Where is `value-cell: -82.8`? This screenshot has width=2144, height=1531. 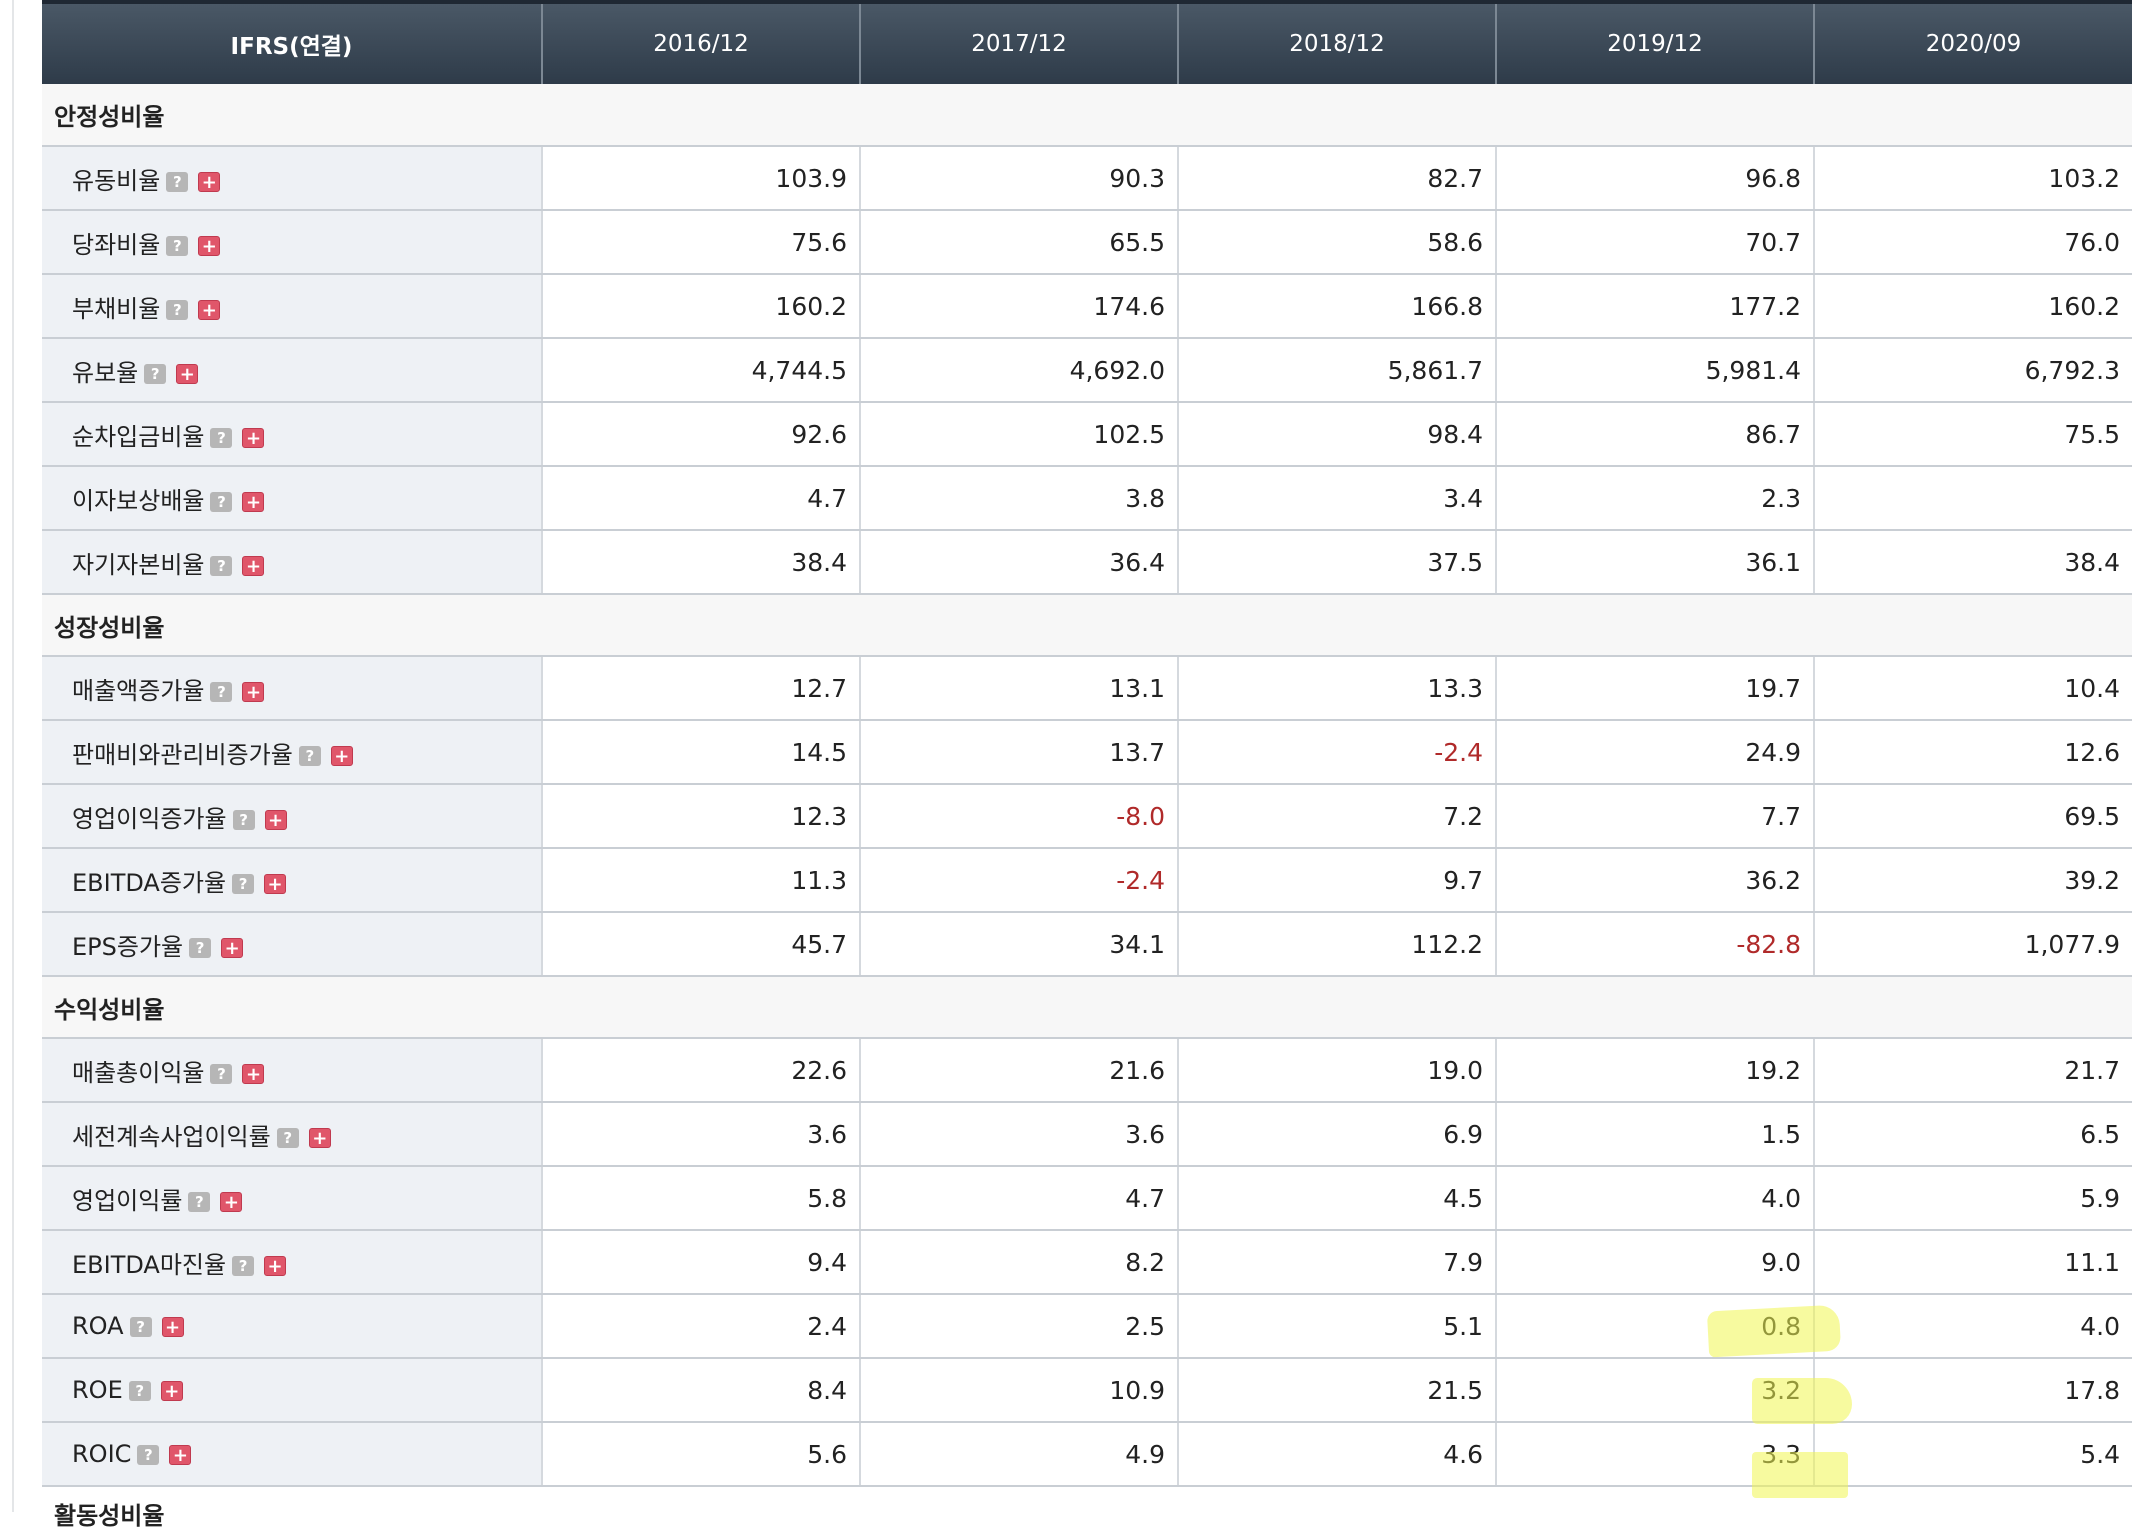 value-cell: -82.8 is located at coordinates (1654, 944).